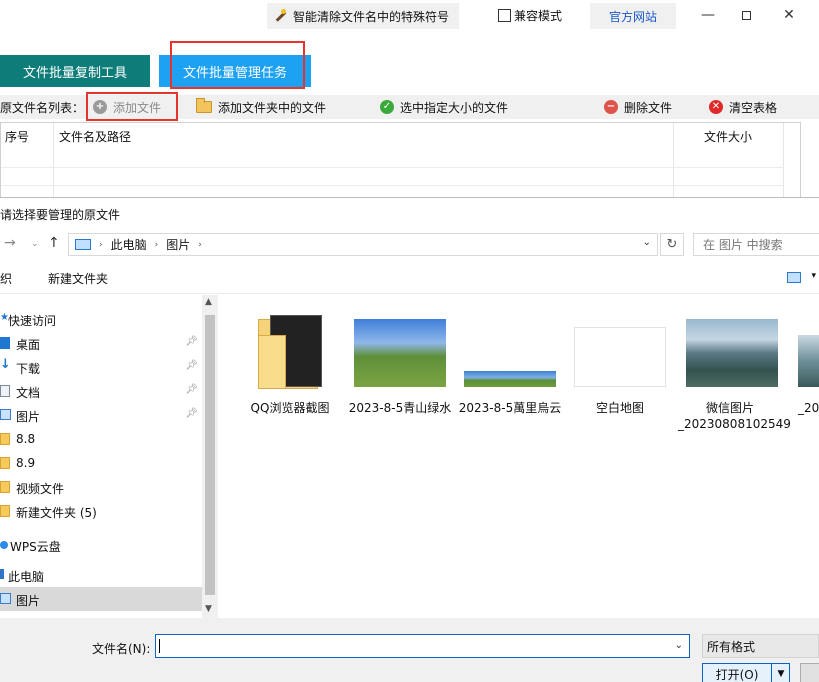 The height and width of the screenshot is (682, 819). I want to click on cloud-icon, so click(4, 545).